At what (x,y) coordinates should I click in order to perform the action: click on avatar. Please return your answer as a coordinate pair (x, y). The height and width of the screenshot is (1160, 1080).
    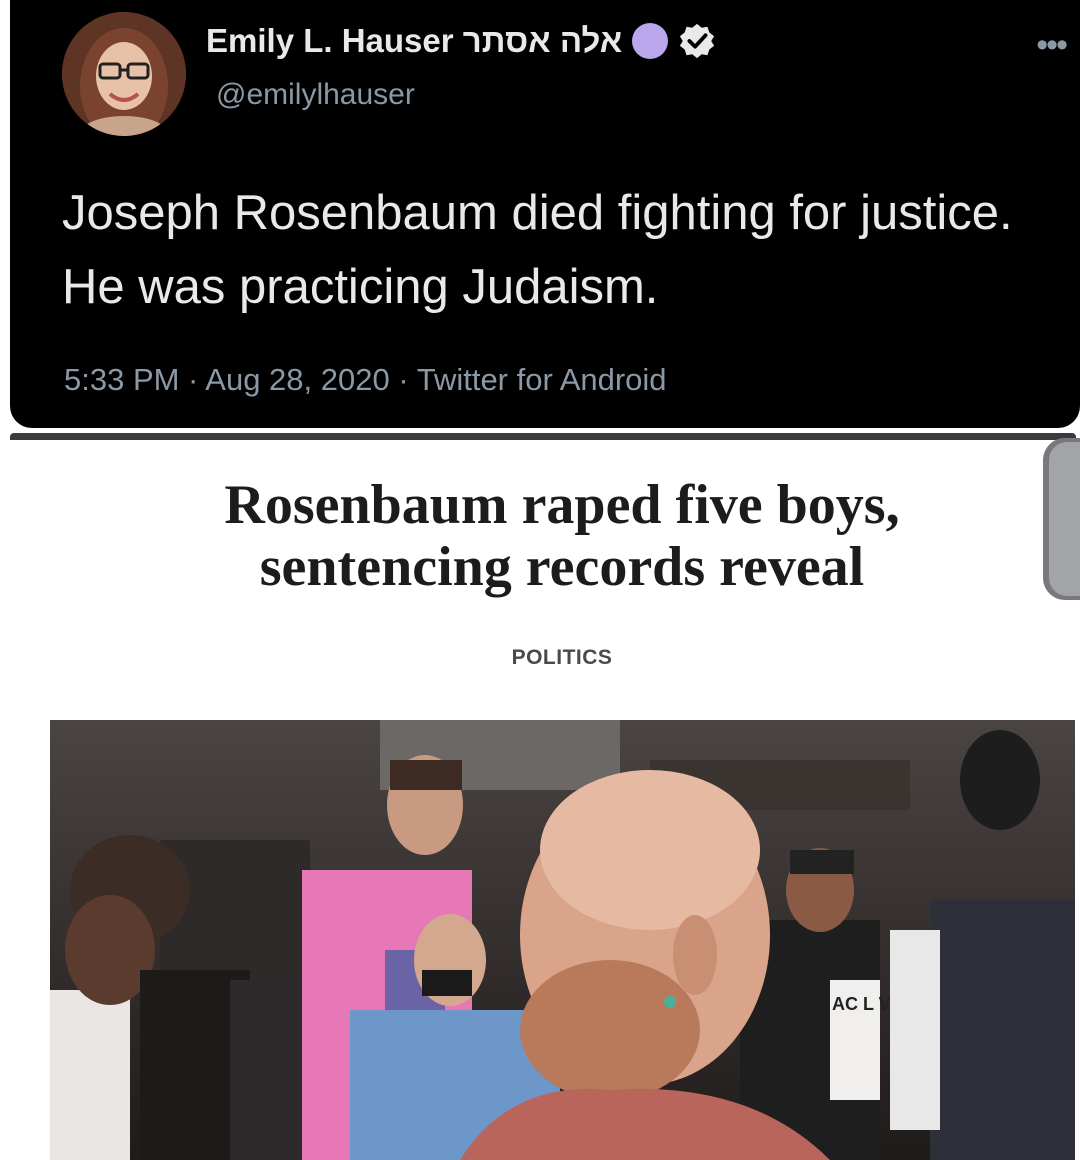
    Looking at the image, I should click on (124, 74).